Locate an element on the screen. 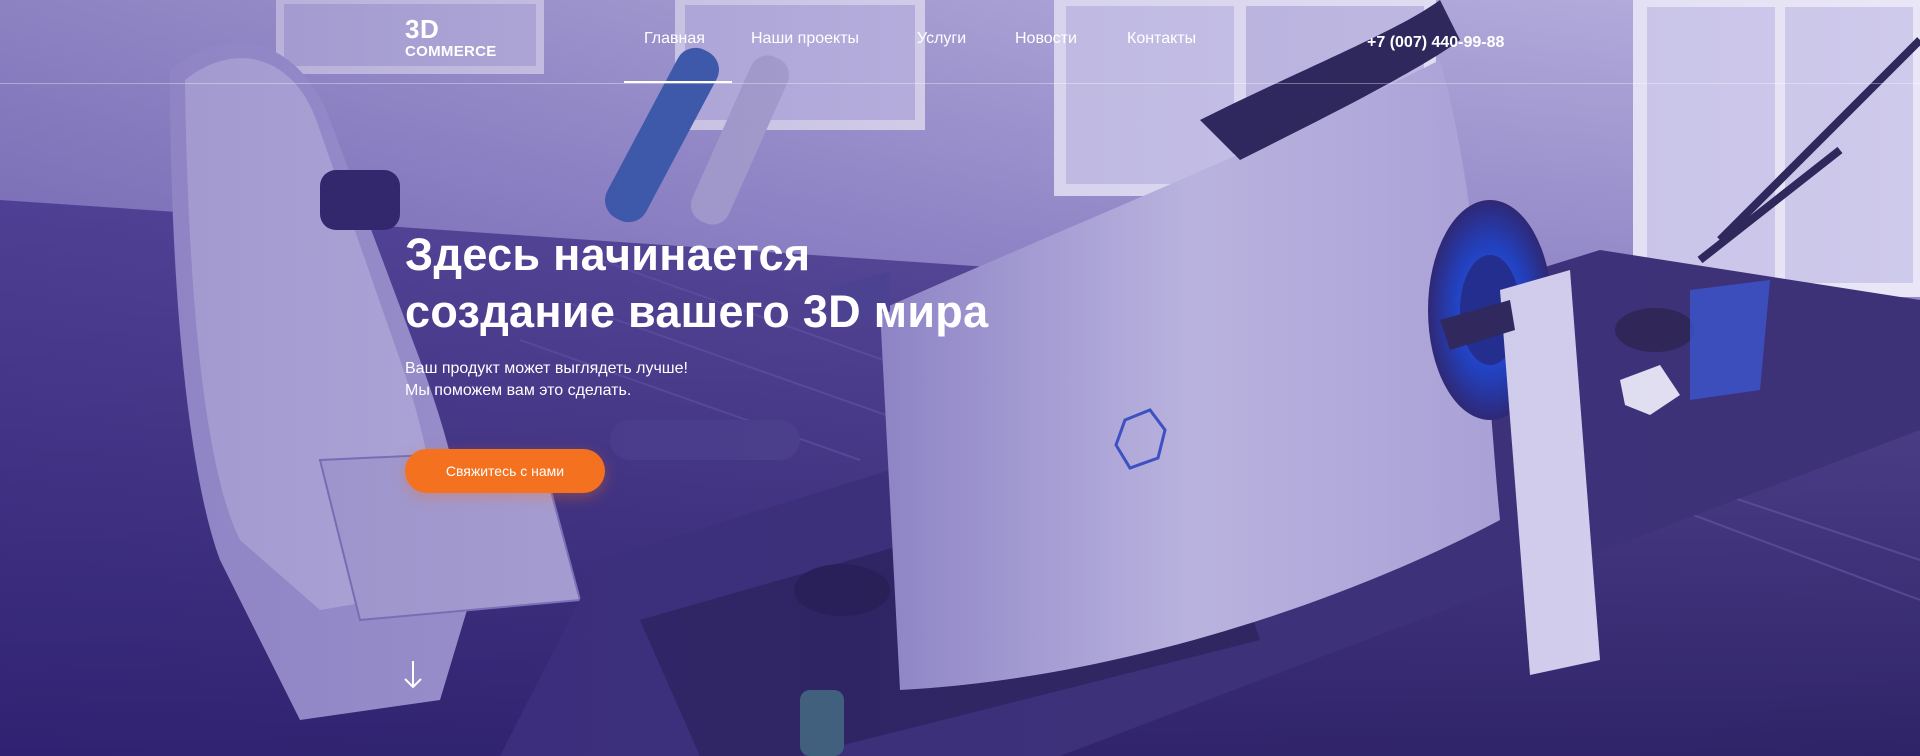 This screenshot has width=1920, height=756. nav-active-indicator is located at coordinates (678, 82).